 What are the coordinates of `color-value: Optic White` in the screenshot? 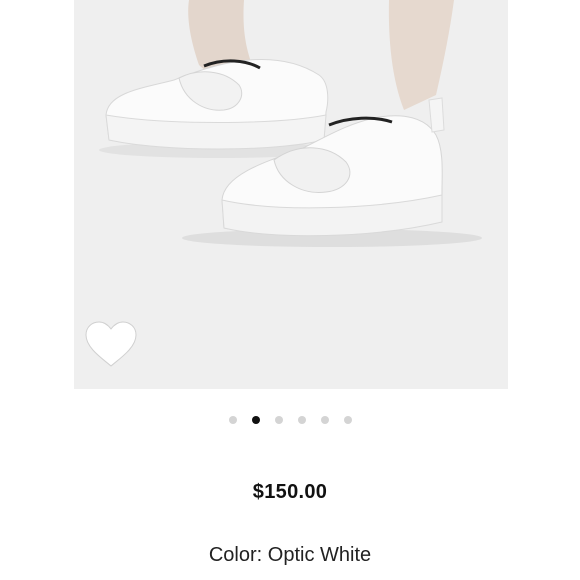 It's located at (319, 555).